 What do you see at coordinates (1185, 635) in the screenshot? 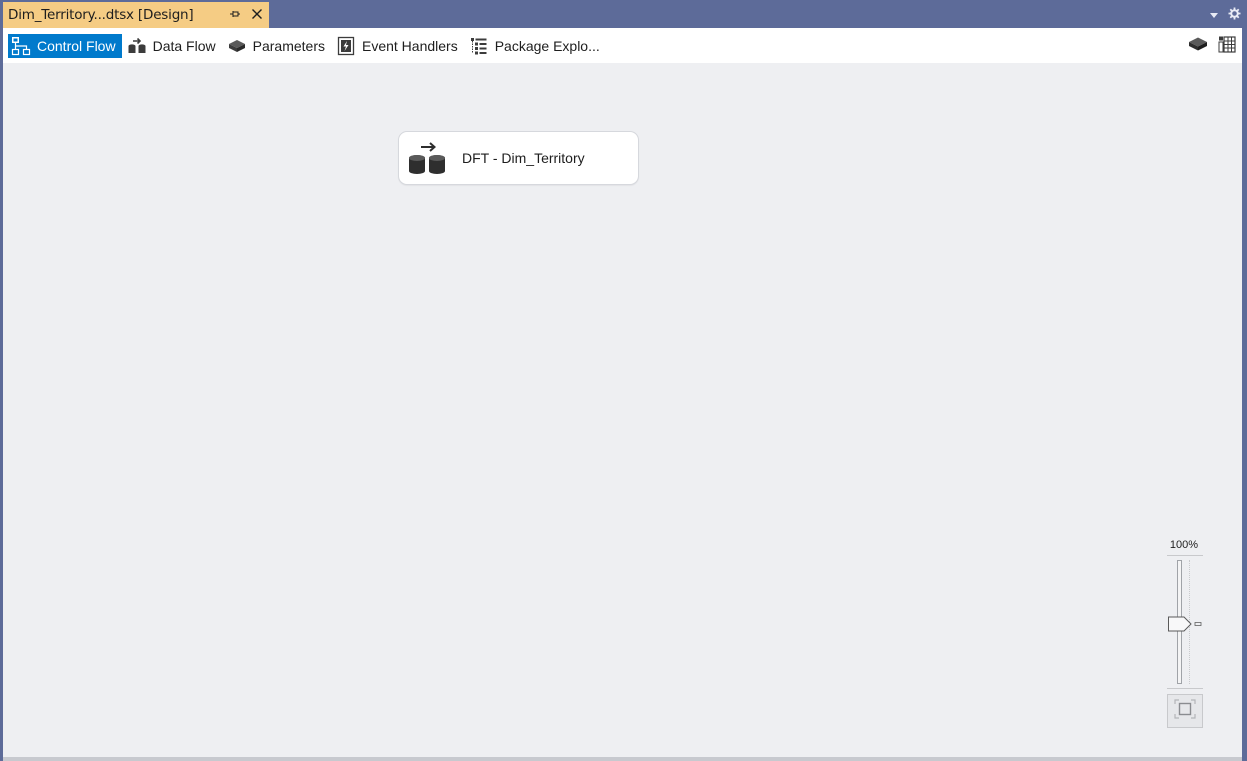
I see `zoom-control: 100%` at bounding box center [1185, 635].